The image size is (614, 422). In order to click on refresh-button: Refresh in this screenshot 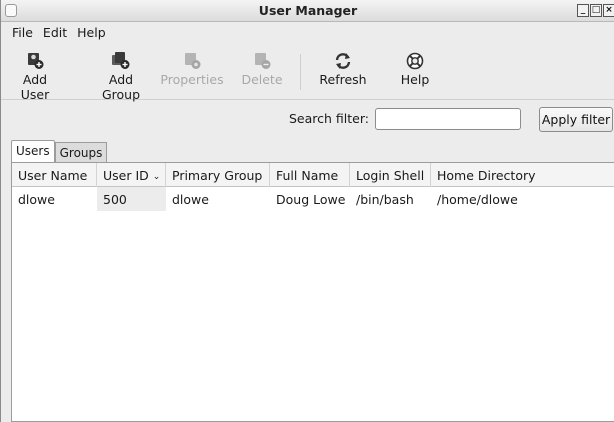, I will do `click(343, 69)`.